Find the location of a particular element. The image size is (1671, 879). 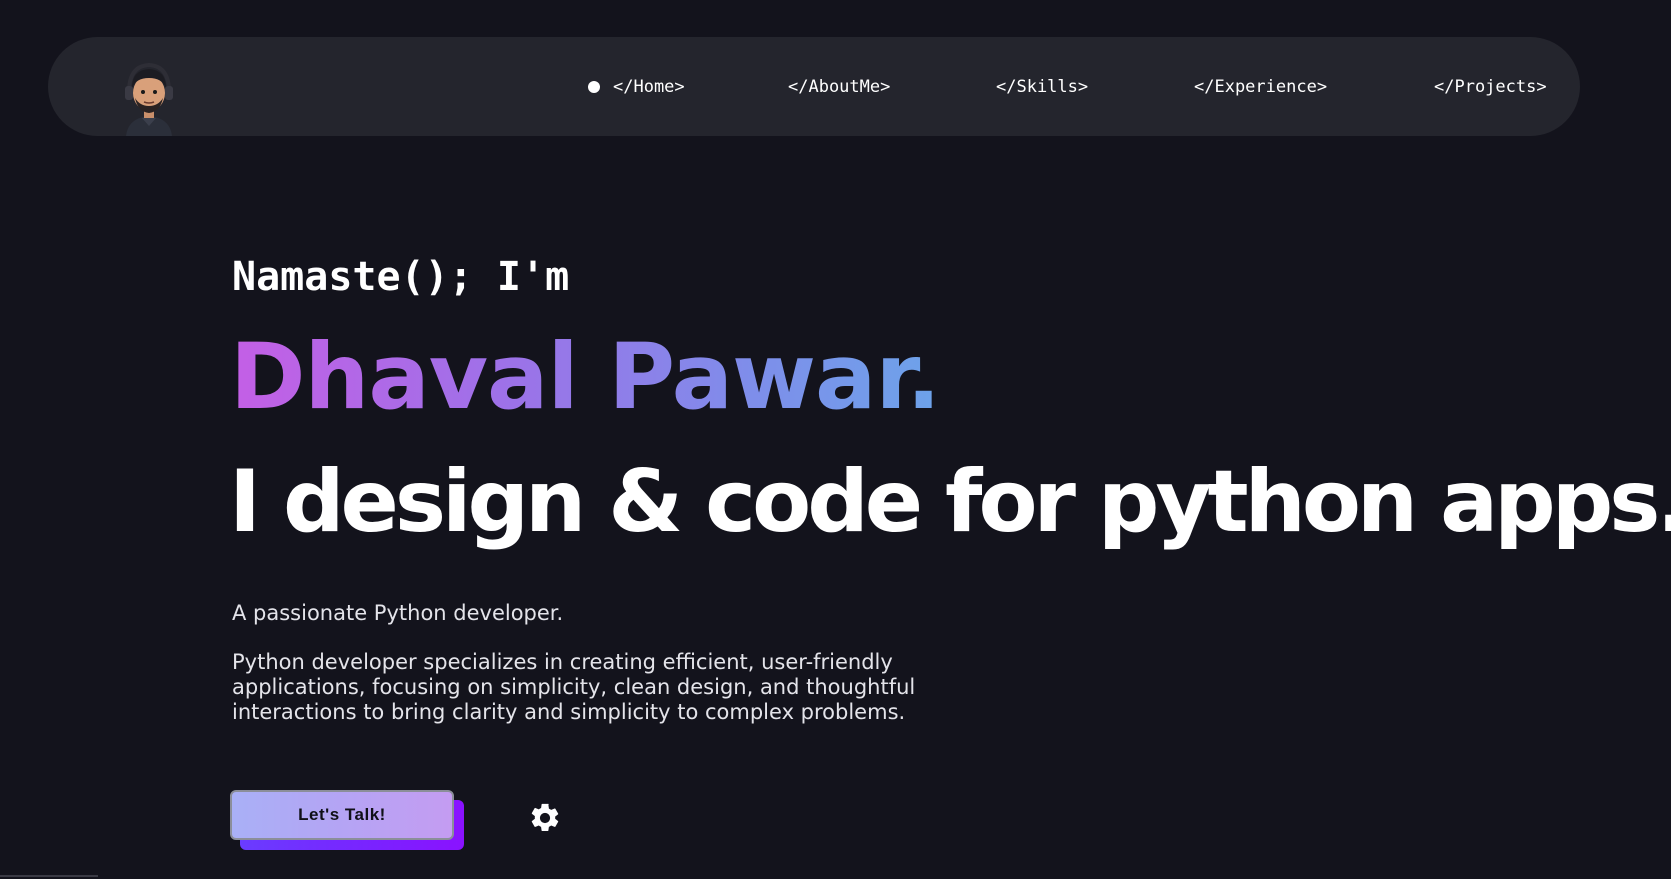

active-nav-indicator is located at coordinates (594, 87).